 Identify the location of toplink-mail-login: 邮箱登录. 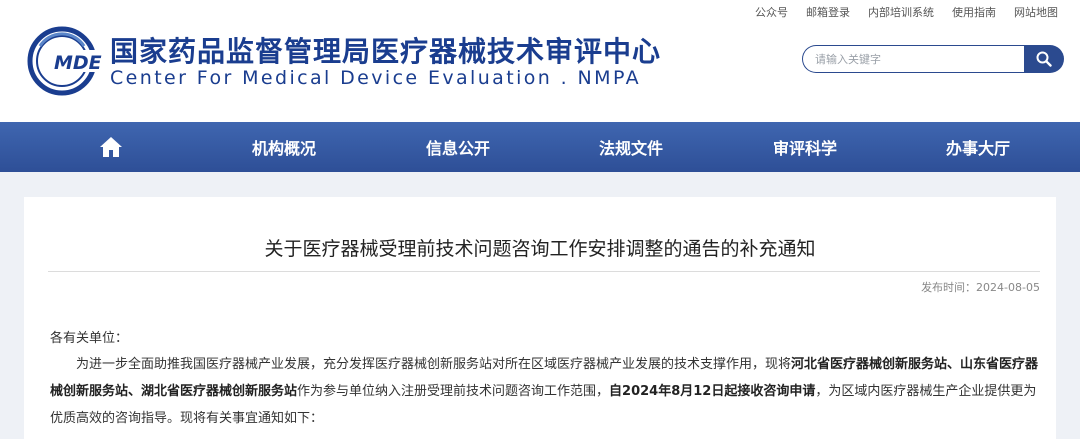
(828, 12).